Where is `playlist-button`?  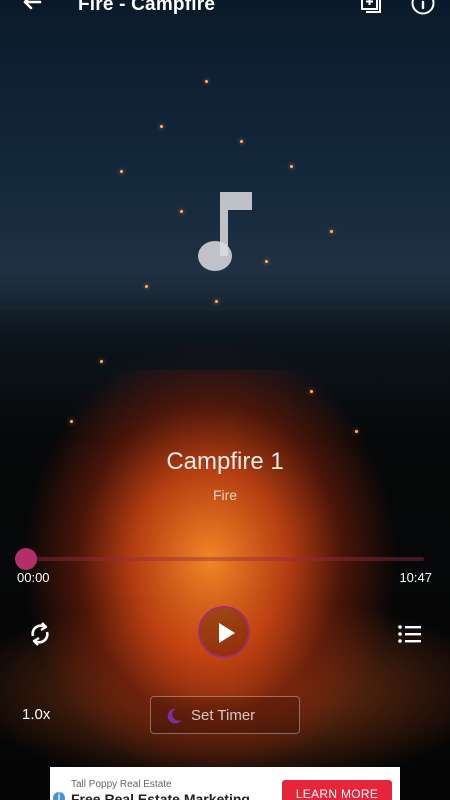
playlist-button is located at coordinates (410, 634).